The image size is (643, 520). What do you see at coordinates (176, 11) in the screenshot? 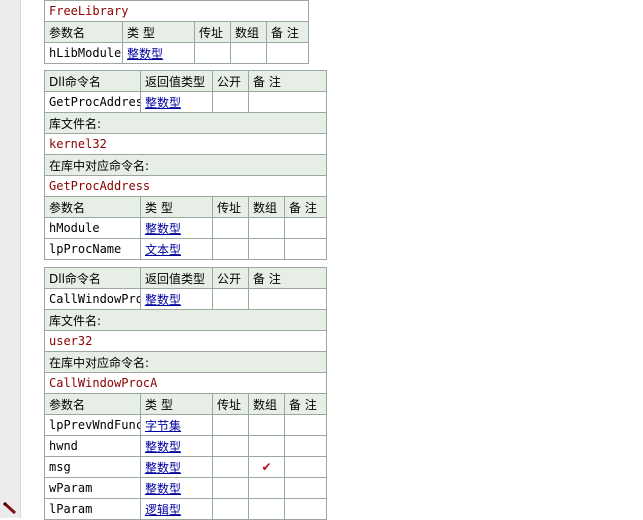
I see `top-library-command: FreeLibrary` at bounding box center [176, 11].